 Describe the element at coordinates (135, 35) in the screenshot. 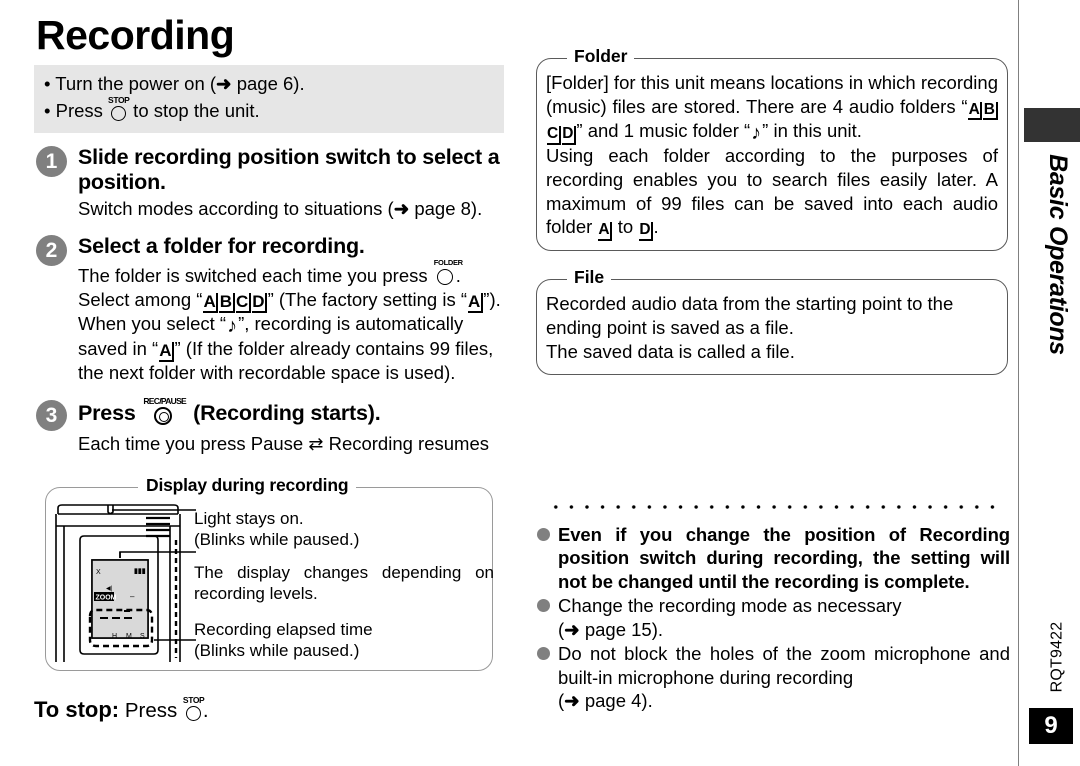

I see `page-title: Recording` at that location.